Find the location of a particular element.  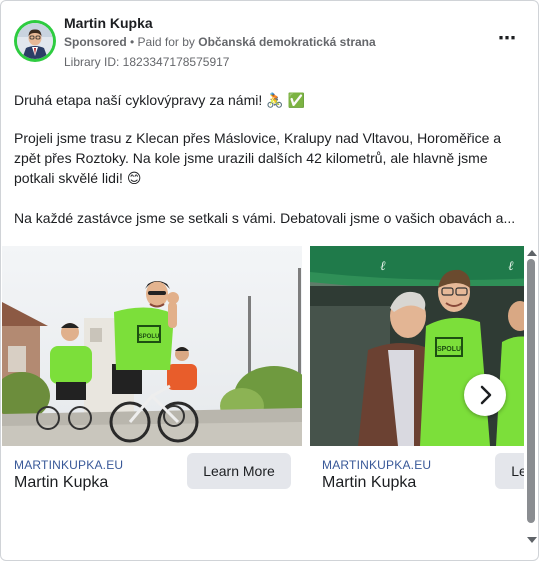

chevron-right-icon is located at coordinates (486, 395).